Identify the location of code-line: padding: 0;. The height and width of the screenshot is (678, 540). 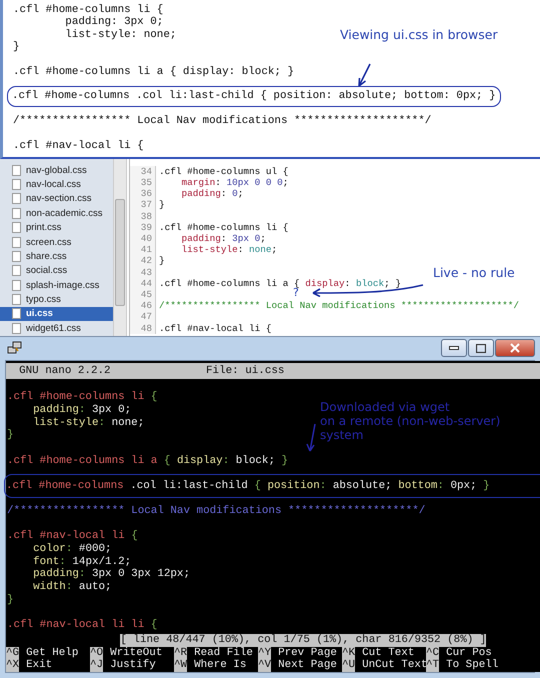
(212, 194).